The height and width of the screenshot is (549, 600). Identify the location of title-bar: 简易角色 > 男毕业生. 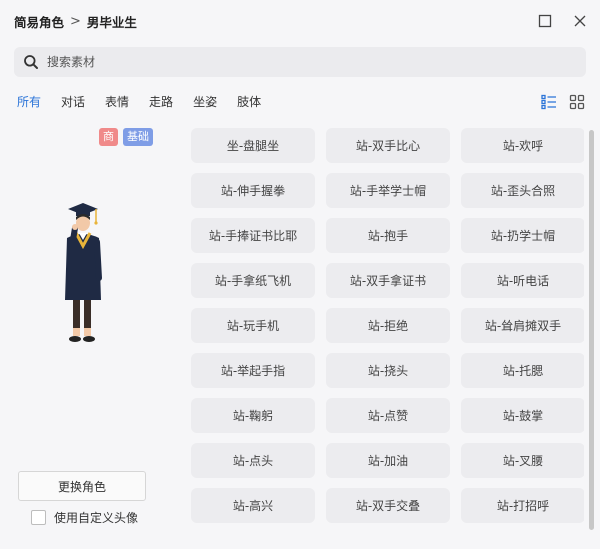
(300, 21).